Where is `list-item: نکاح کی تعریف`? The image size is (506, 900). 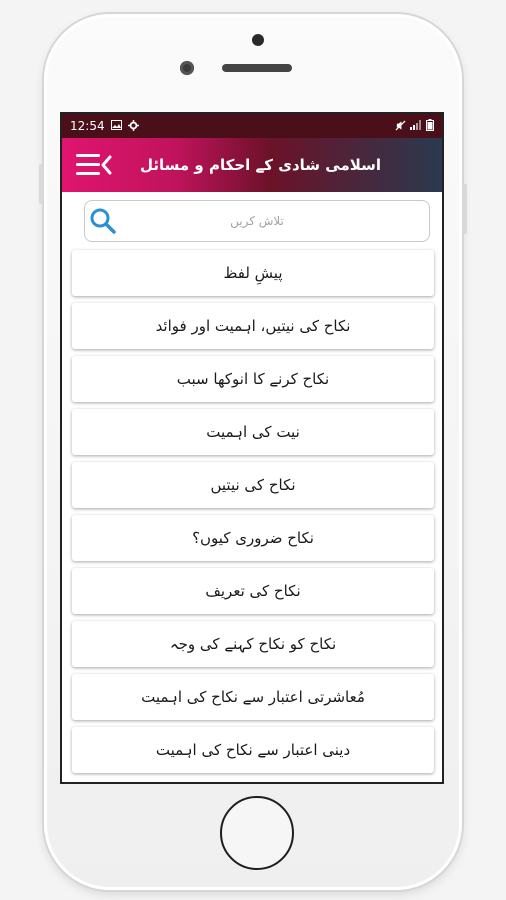 list-item: نکاح کی تعریف is located at coordinates (253, 591).